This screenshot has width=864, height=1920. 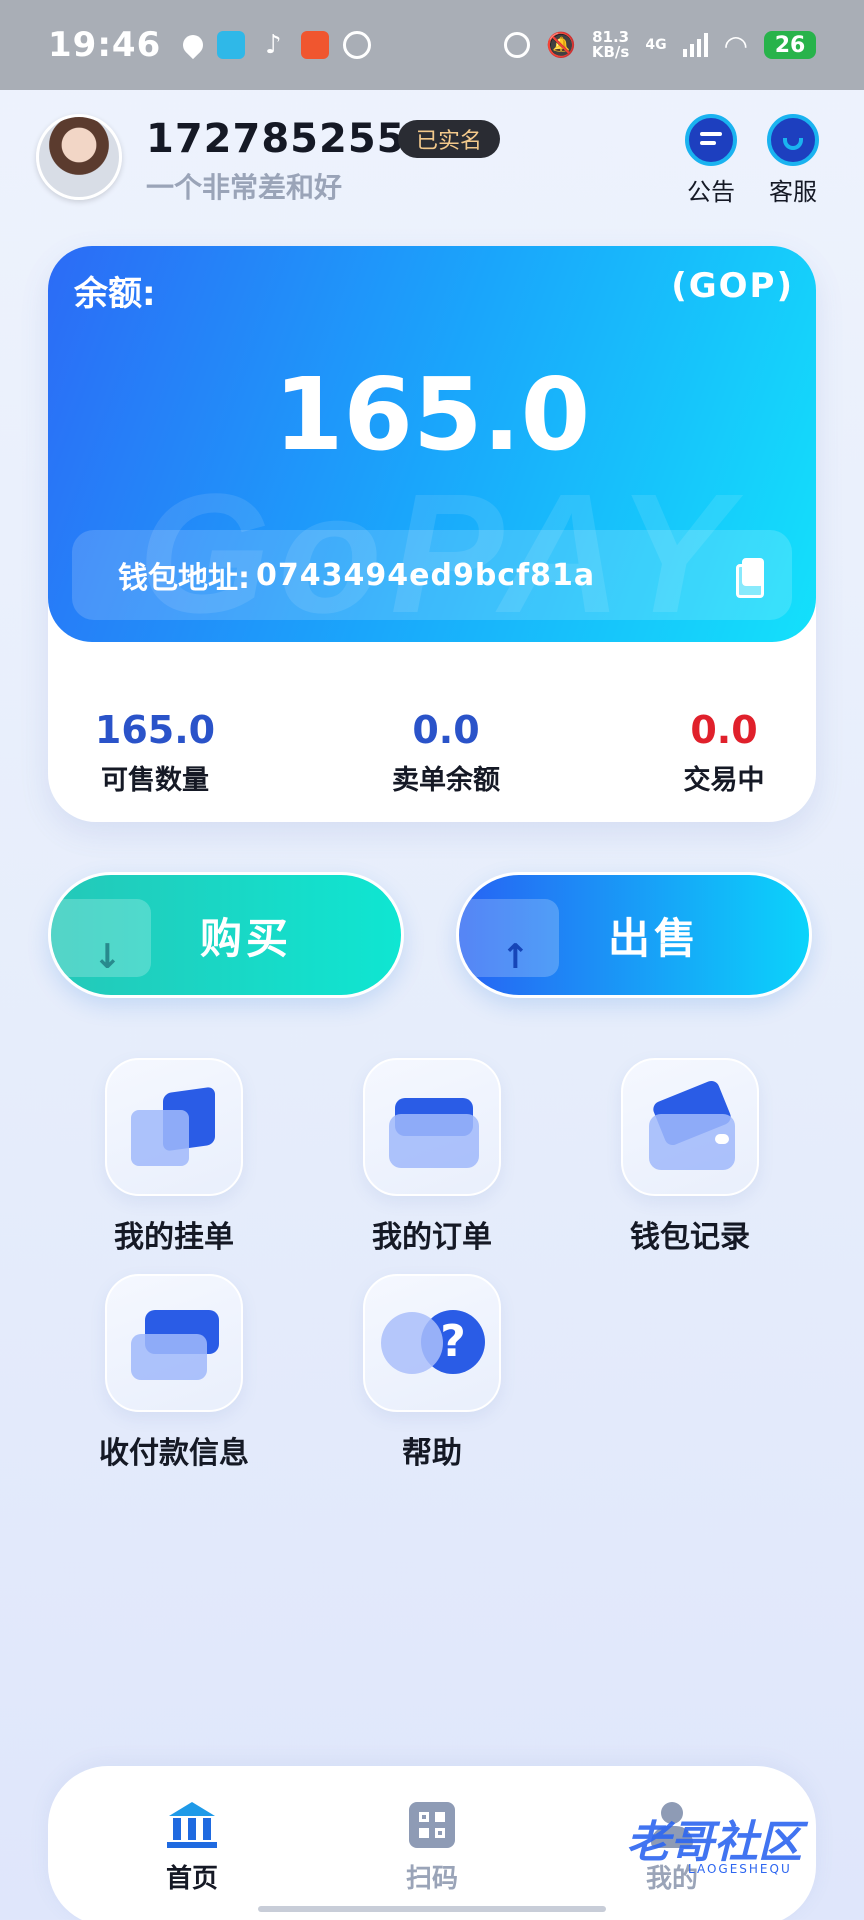 I want to click on qr-scan-icon, so click(x=432, y=1825).